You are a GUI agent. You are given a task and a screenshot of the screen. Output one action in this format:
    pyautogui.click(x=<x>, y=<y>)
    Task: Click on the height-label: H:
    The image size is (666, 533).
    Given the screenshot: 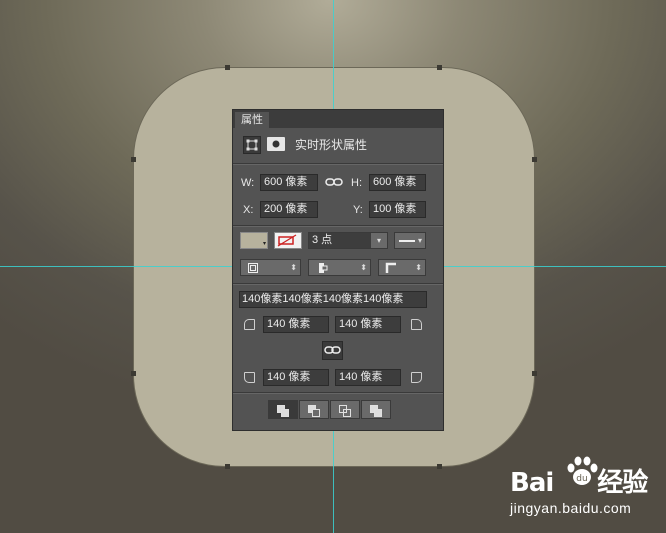 What is the action you would take?
    pyautogui.click(x=356, y=183)
    